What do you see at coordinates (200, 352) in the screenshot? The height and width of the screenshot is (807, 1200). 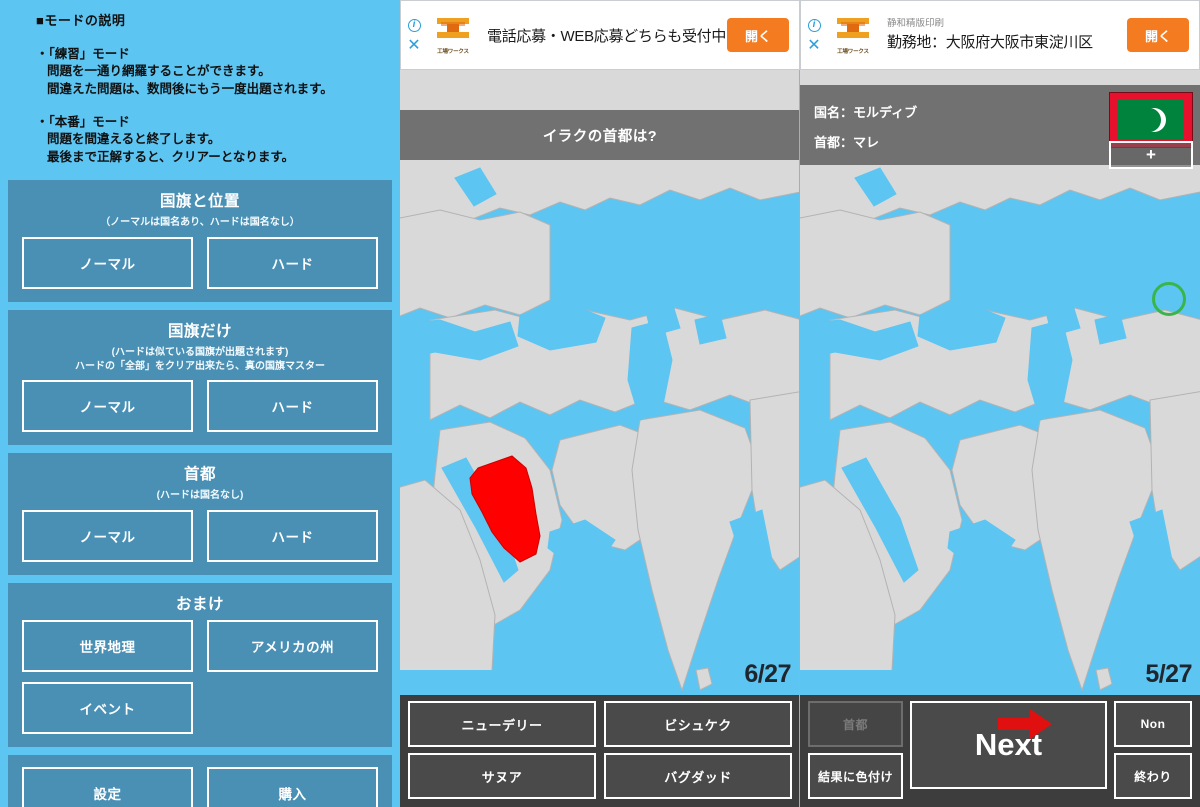 I see `section-subtitle: (ハードは似ている国旗が出題されます)` at bounding box center [200, 352].